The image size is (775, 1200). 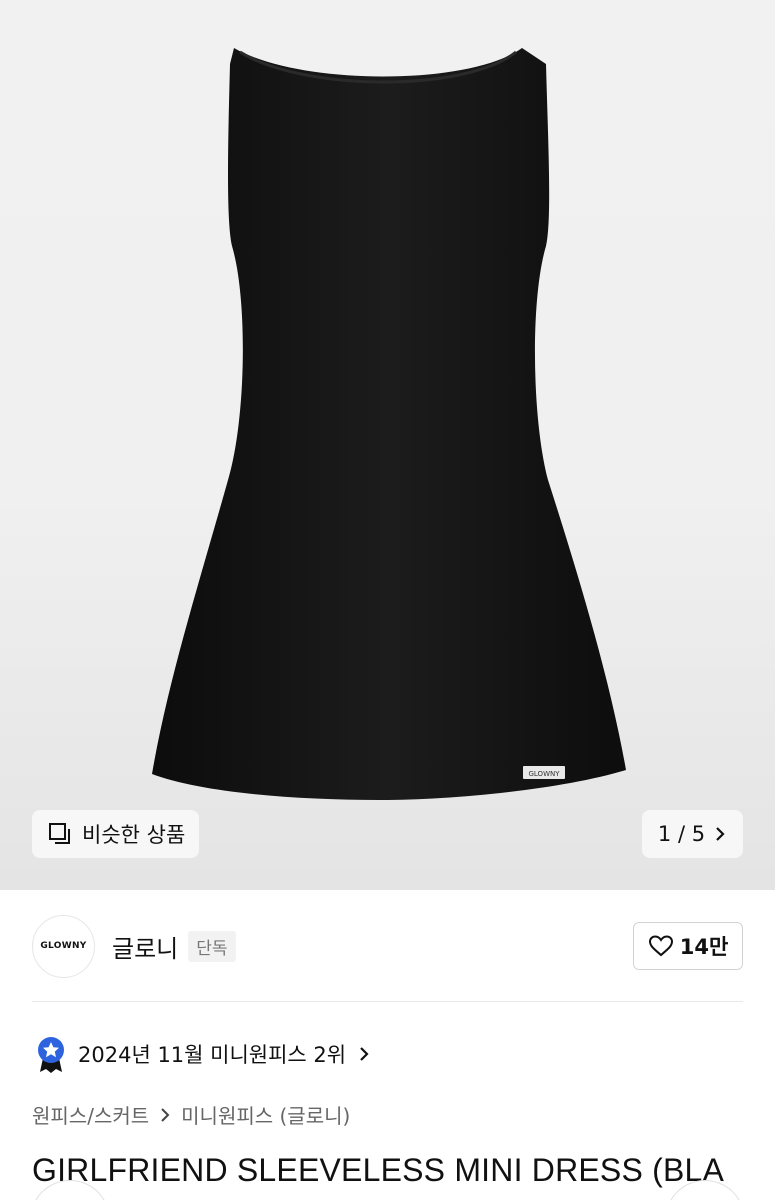 I want to click on medal-icon, so click(x=51, y=1055).